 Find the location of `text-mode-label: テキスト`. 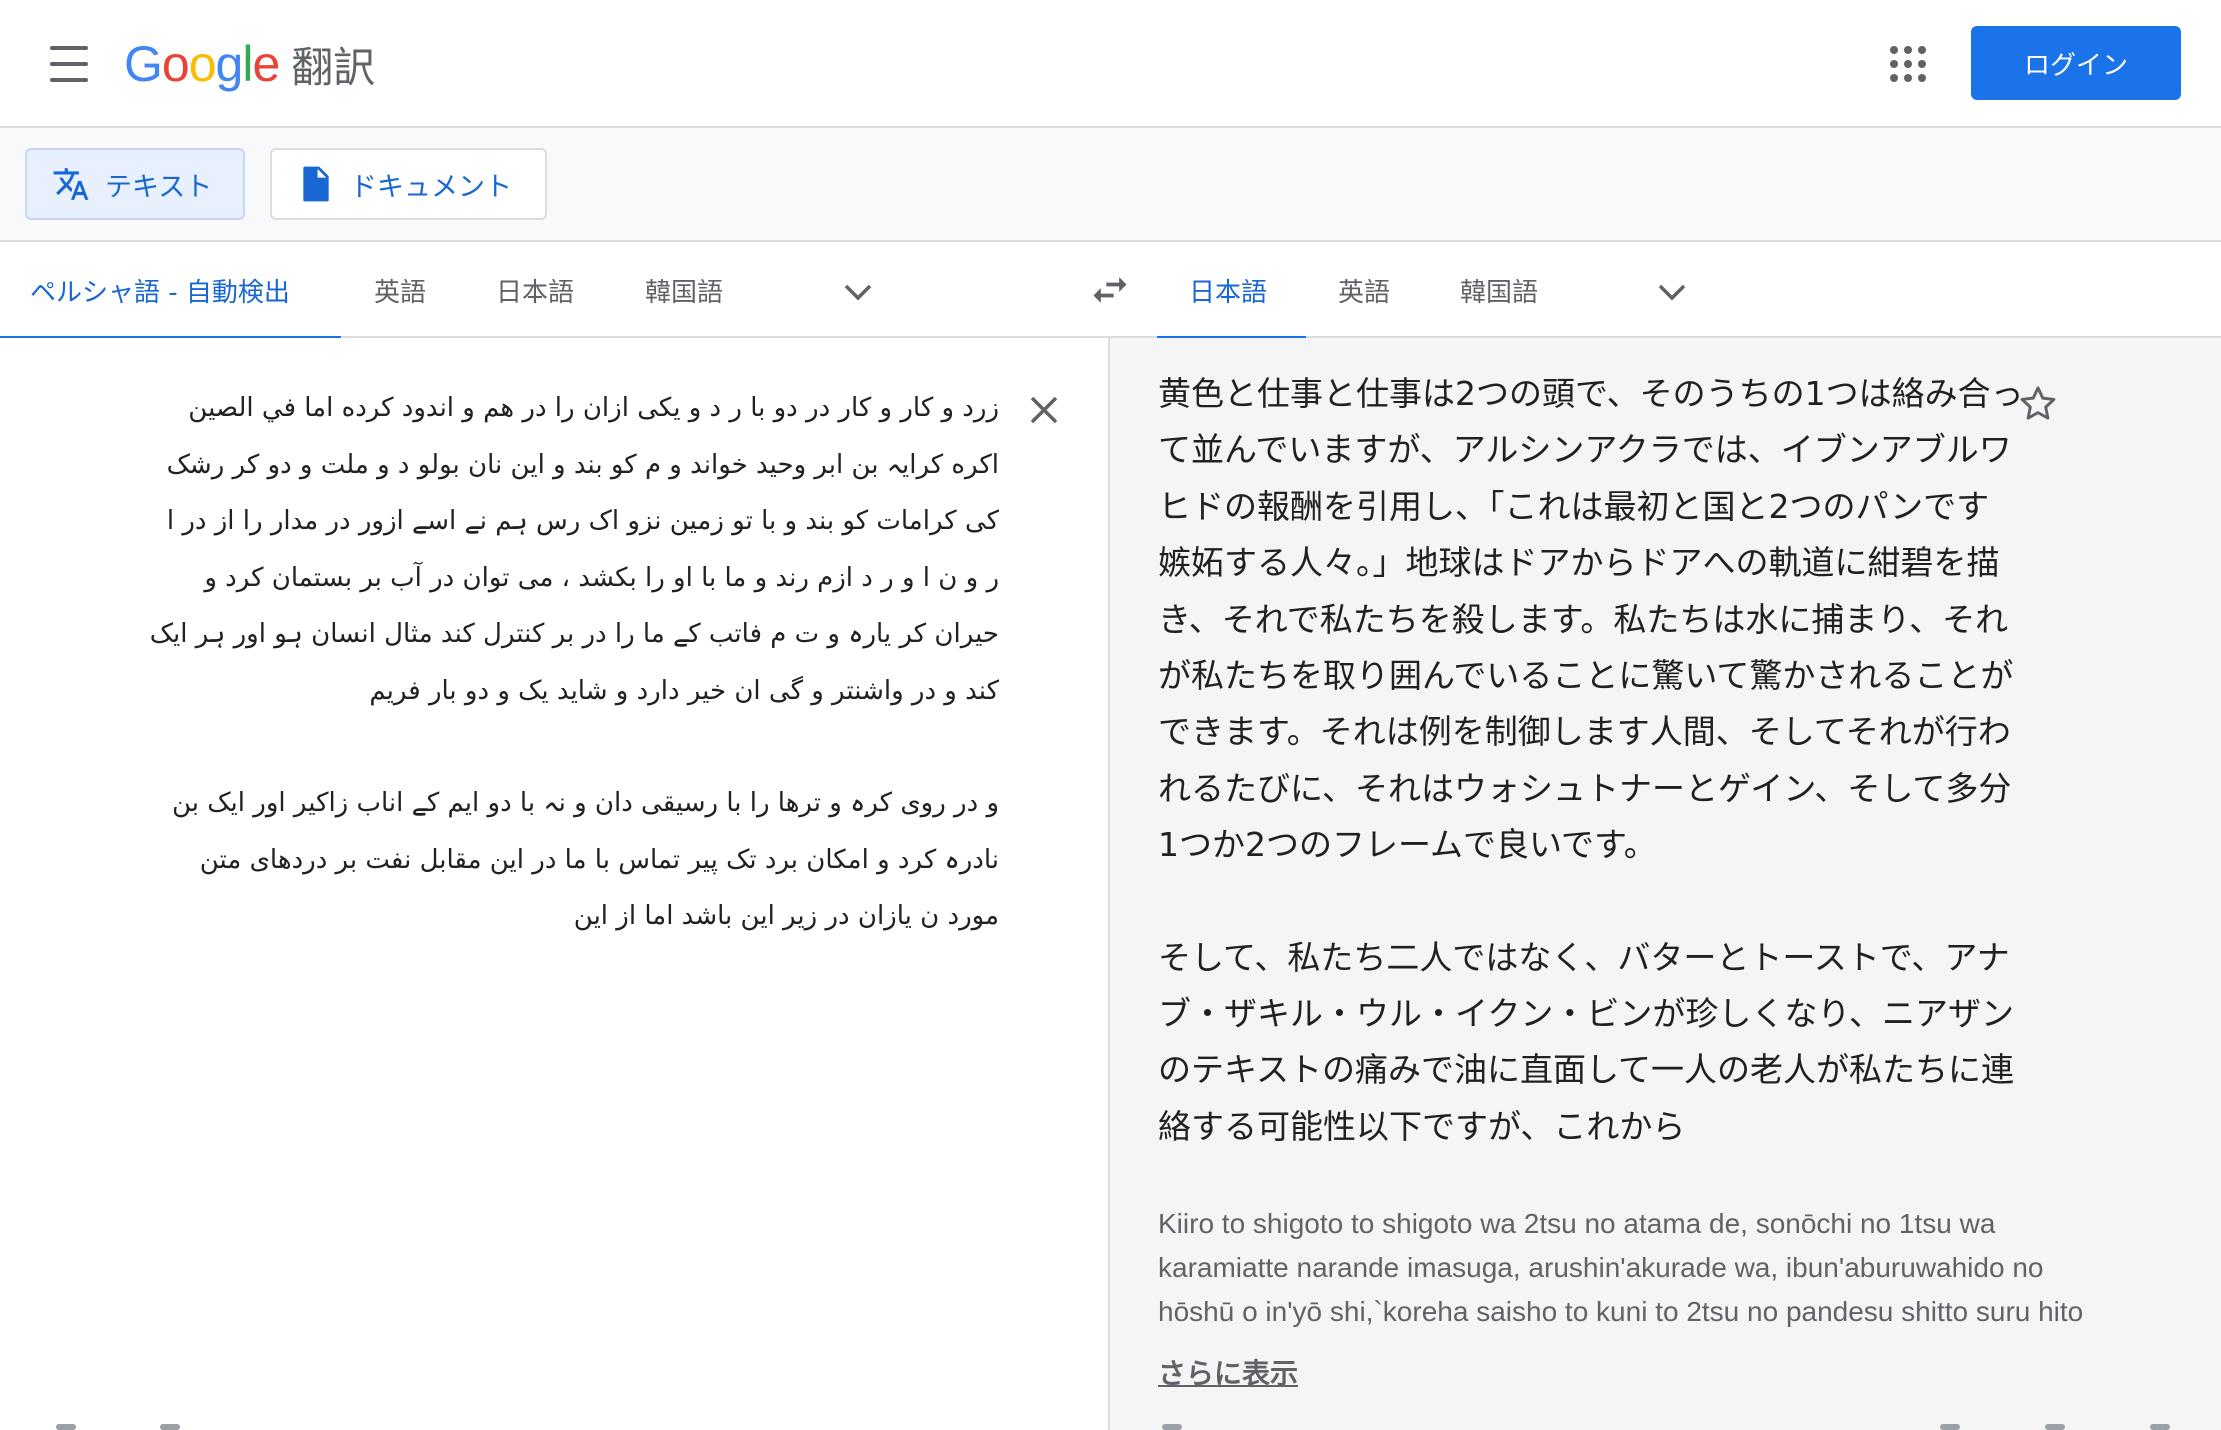

text-mode-label: テキスト is located at coordinates (159, 187).